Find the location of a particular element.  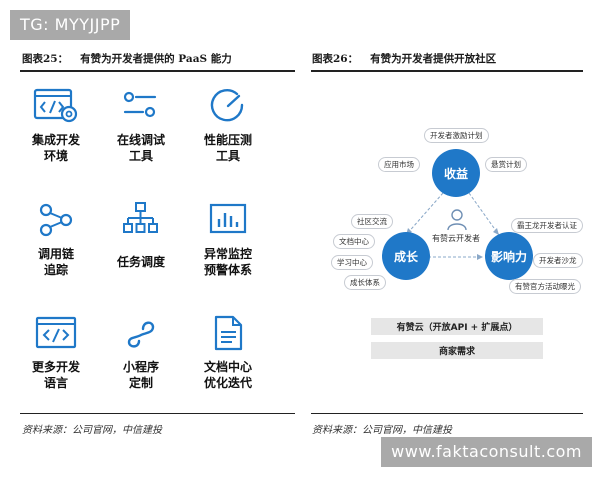

tag-growth-system: 成长体系 is located at coordinates (365, 282).